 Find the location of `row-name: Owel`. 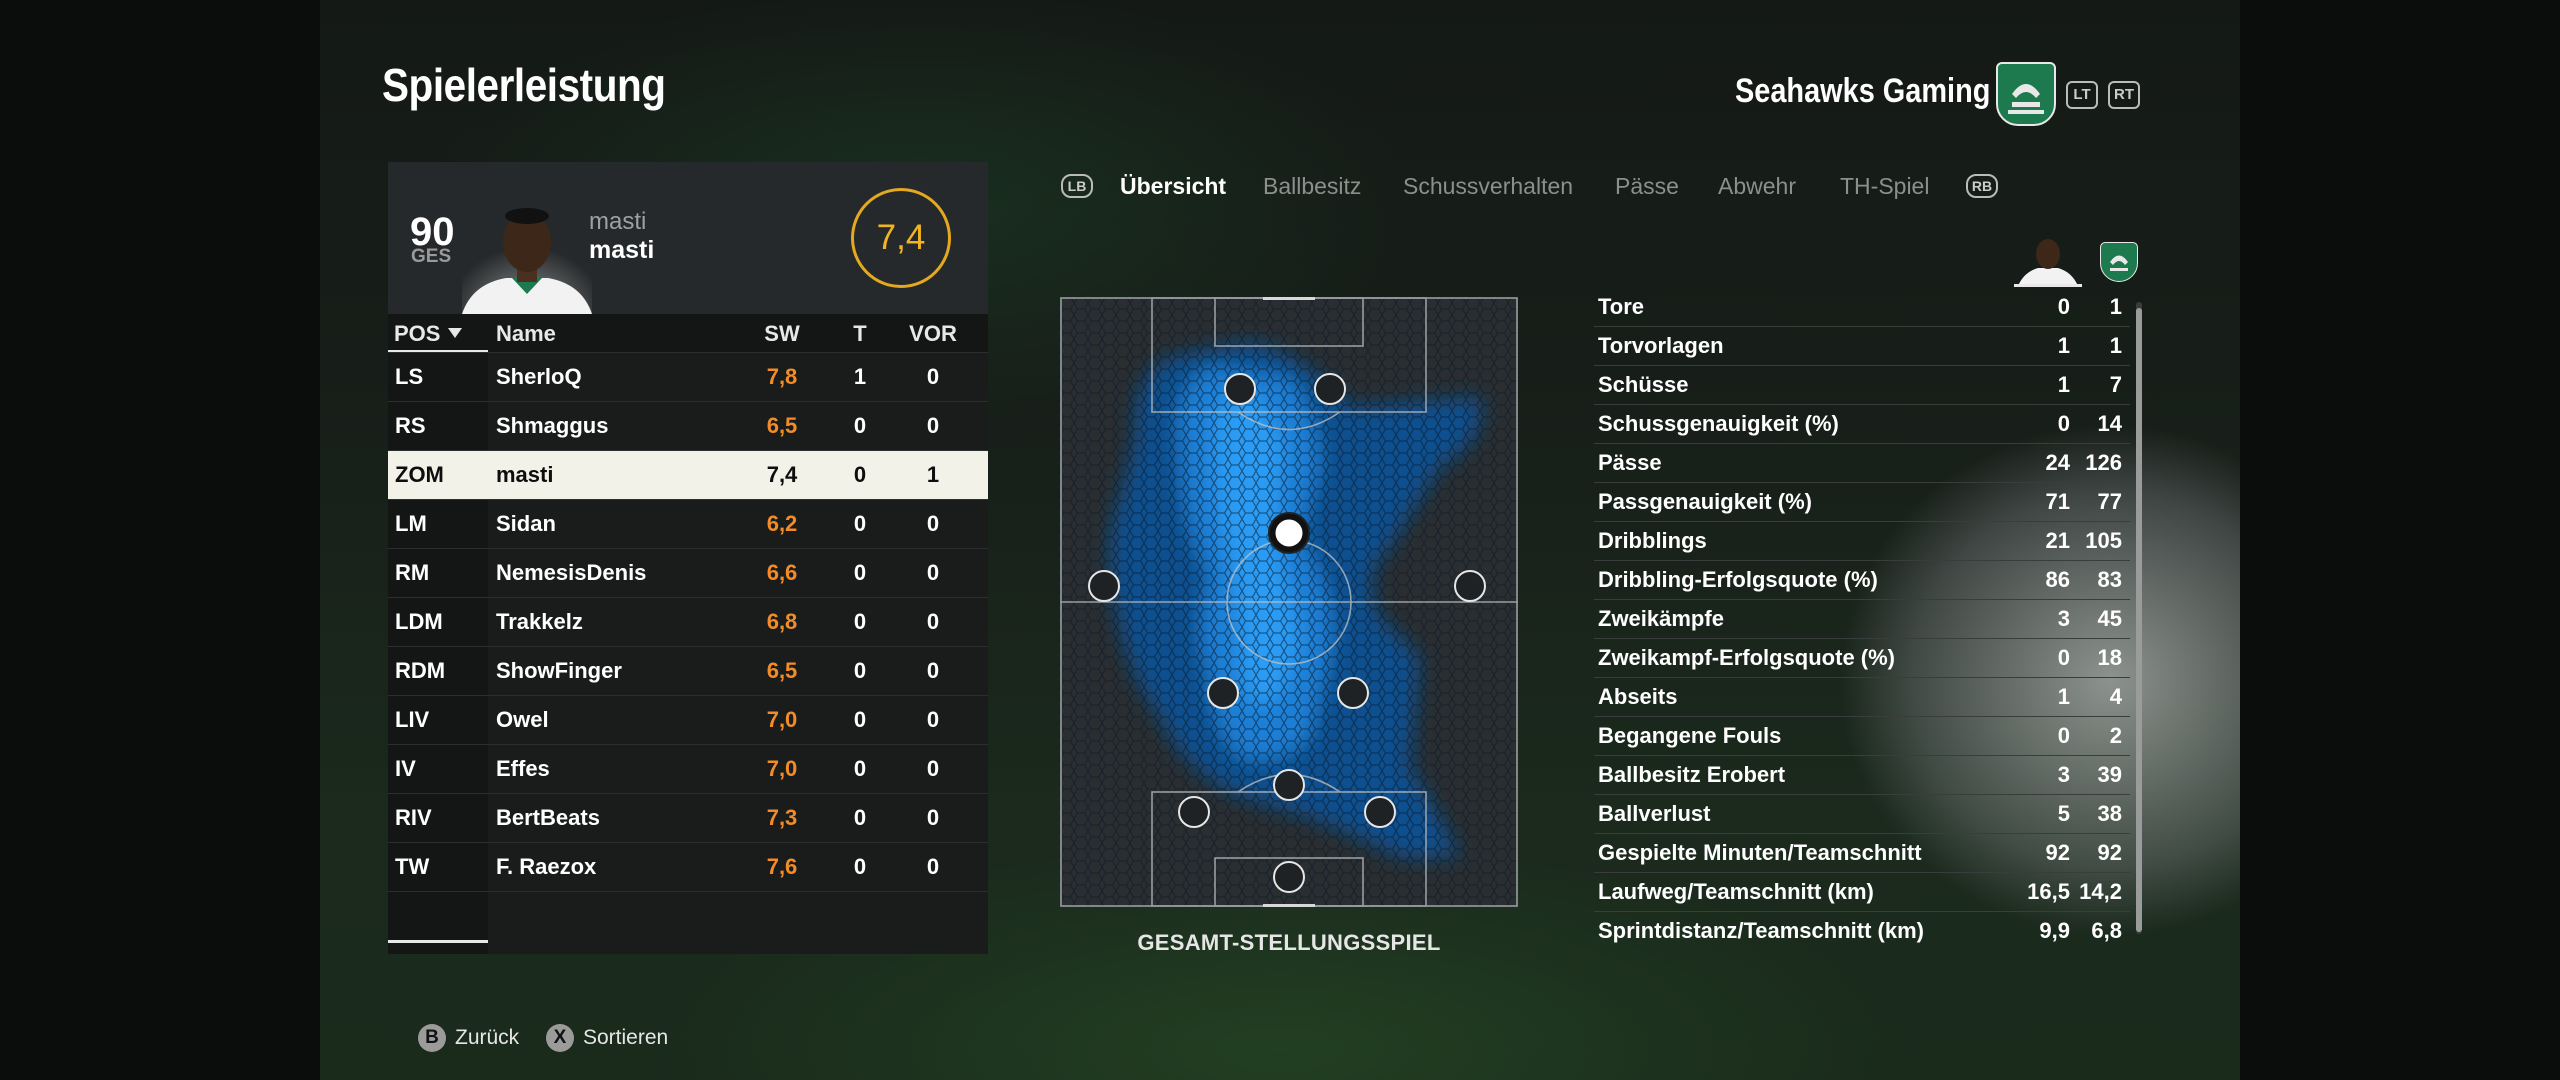

row-name: Owel is located at coordinates (522, 719).